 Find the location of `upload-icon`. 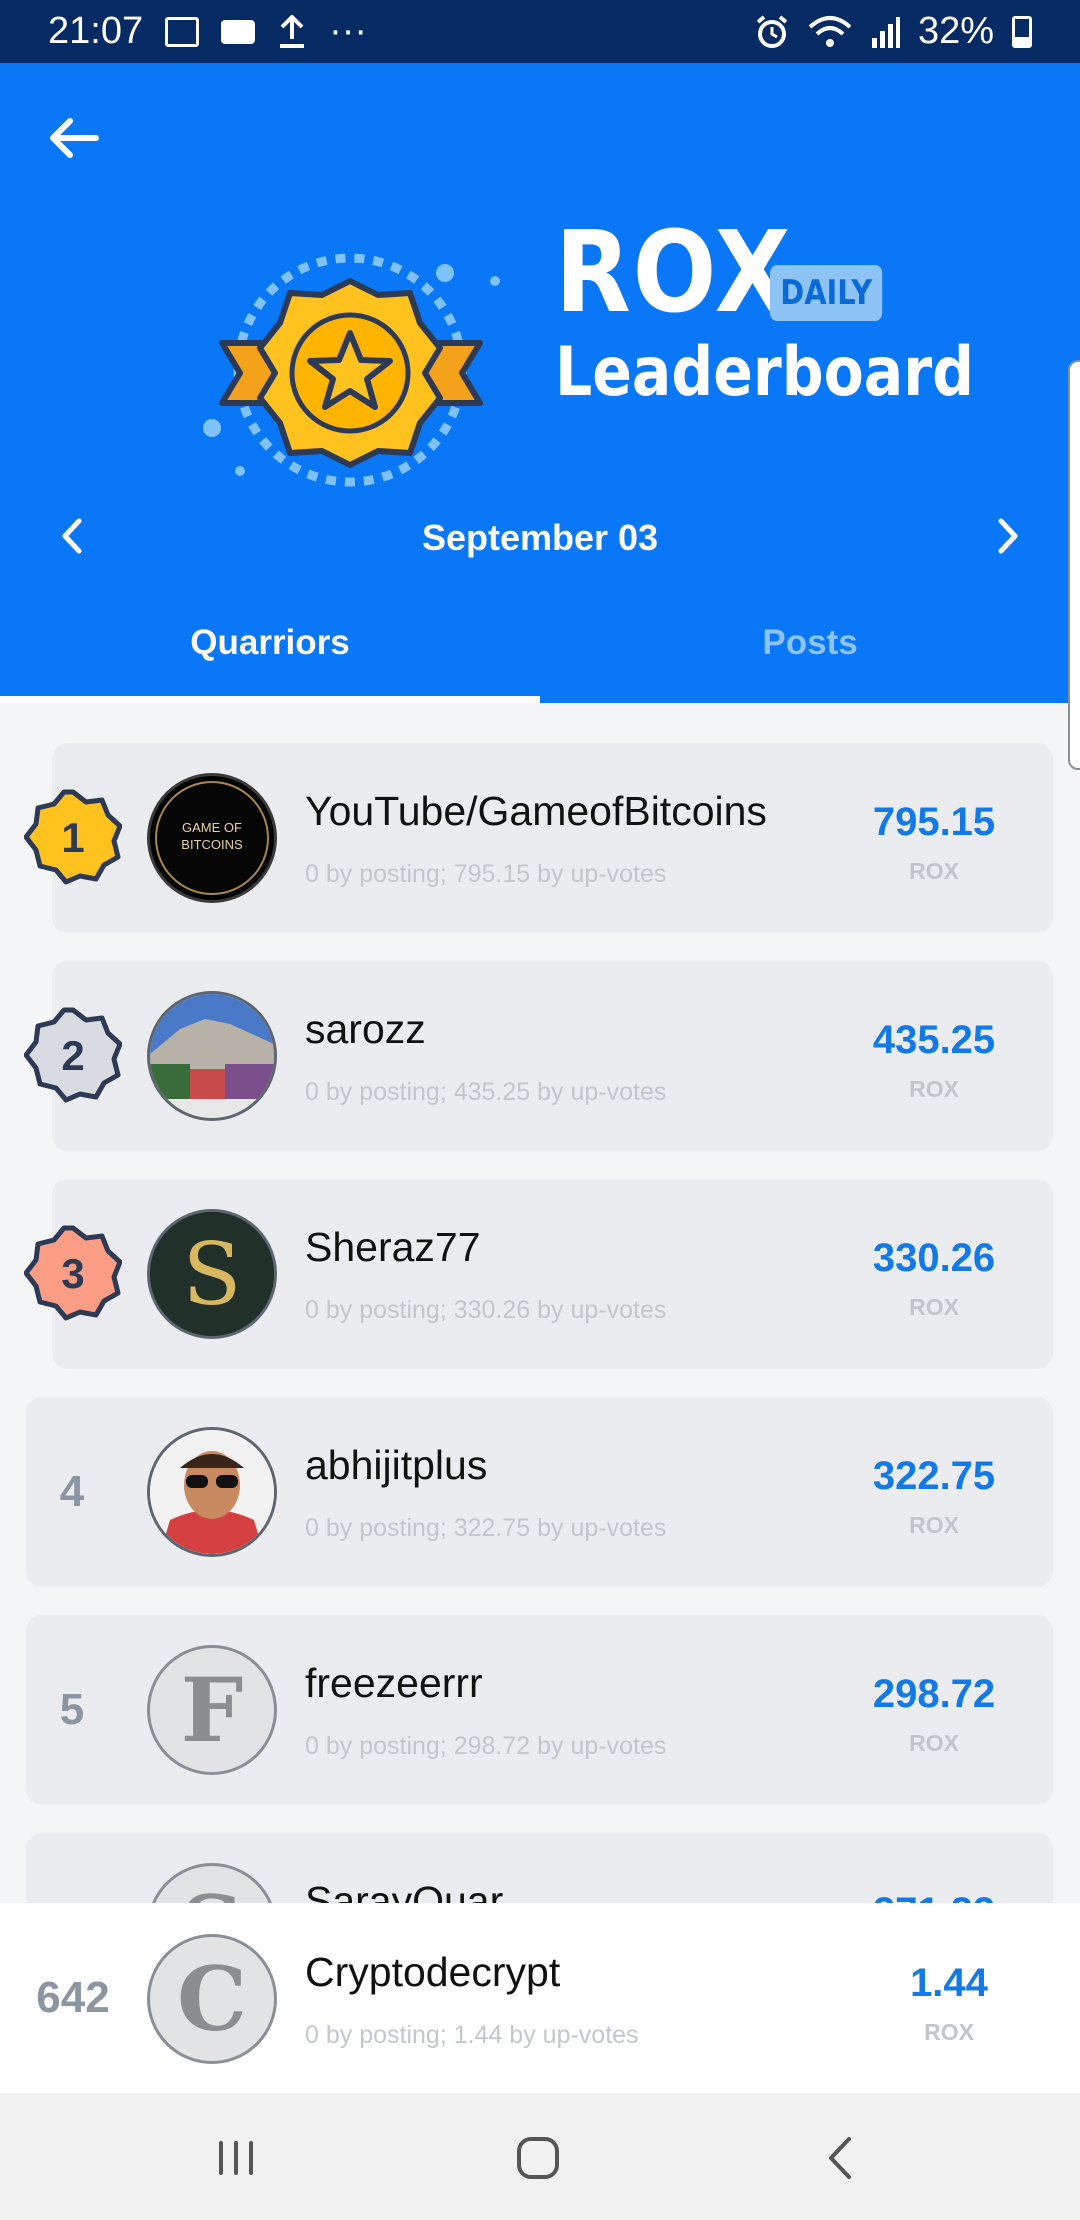

upload-icon is located at coordinates (292, 31).